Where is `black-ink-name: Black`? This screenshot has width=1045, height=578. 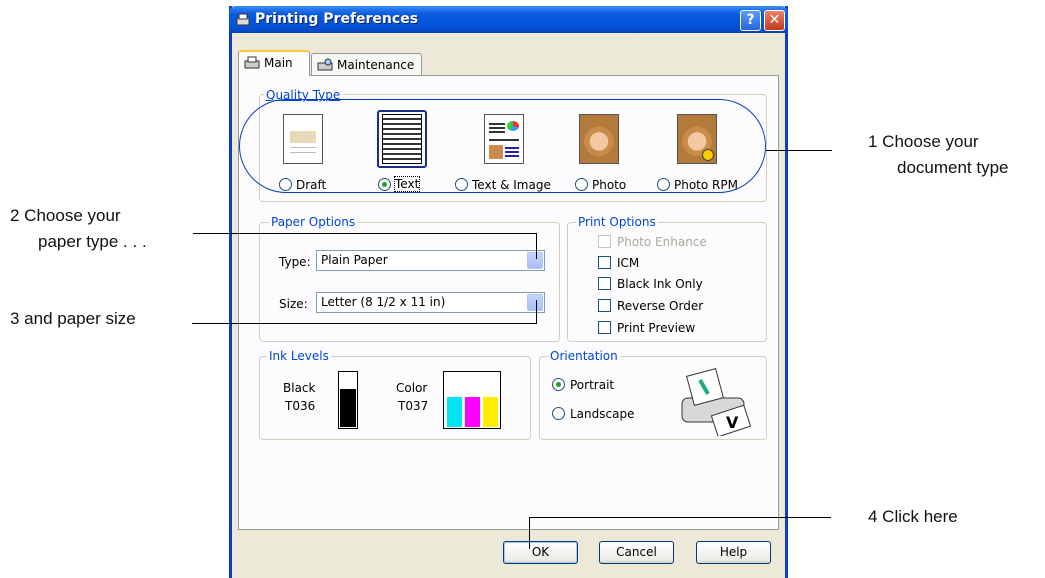 black-ink-name: Black is located at coordinates (299, 388).